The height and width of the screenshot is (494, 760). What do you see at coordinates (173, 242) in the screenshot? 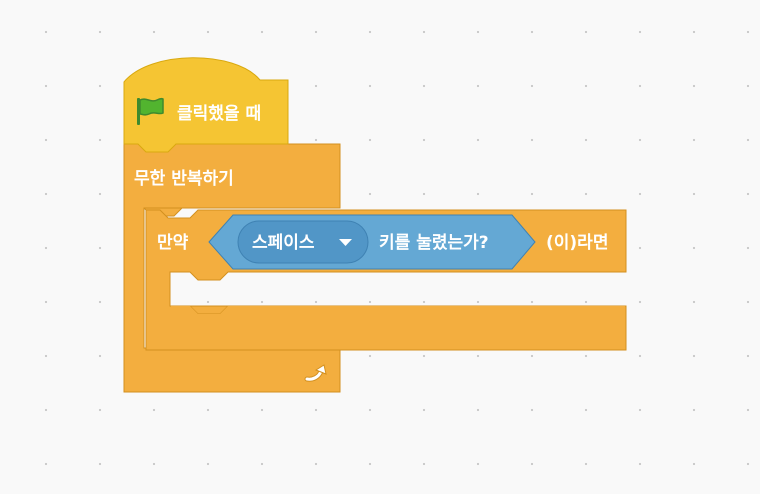
I see `if-label: 만약` at bounding box center [173, 242].